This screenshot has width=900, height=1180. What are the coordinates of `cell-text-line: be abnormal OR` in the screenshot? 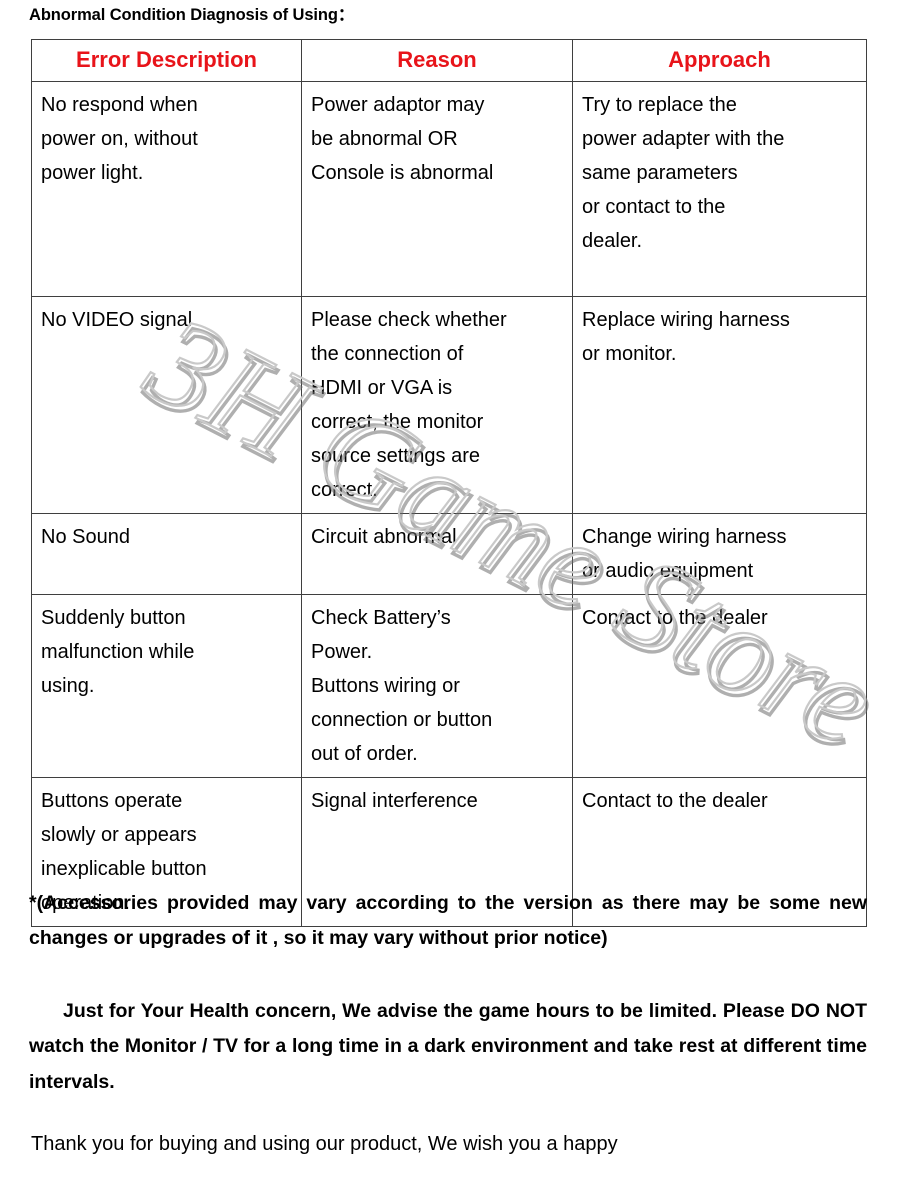 It's located at (384, 139).